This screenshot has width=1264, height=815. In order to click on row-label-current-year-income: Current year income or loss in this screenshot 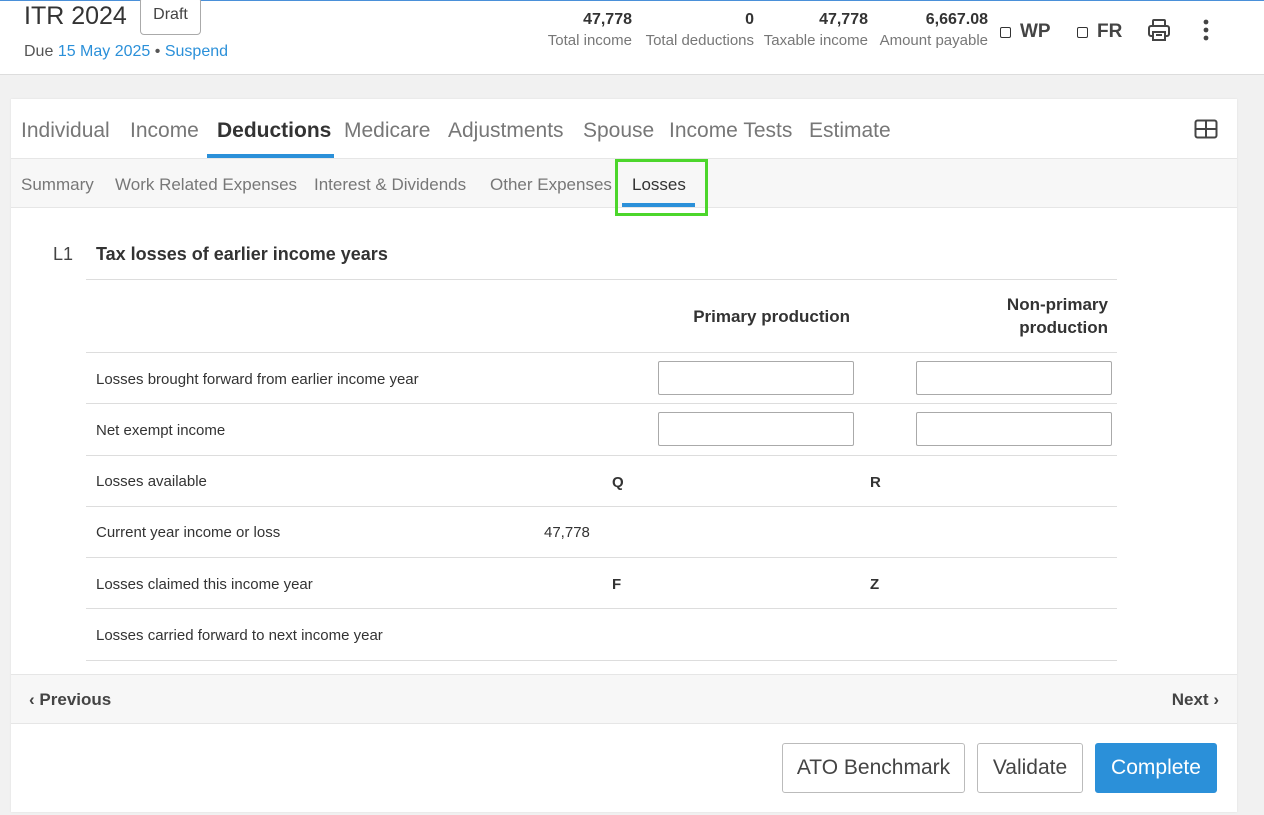, I will do `click(188, 532)`.